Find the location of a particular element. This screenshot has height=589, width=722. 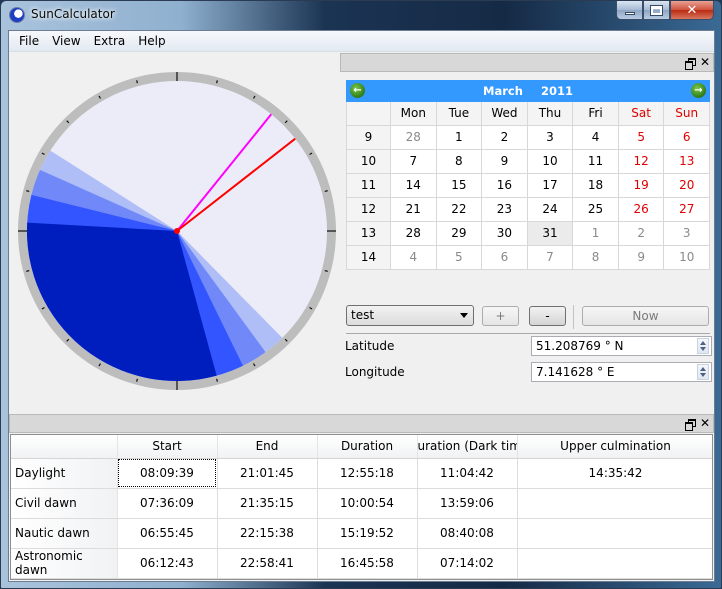

latitude-spin-buttons is located at coordinates (703, 346).